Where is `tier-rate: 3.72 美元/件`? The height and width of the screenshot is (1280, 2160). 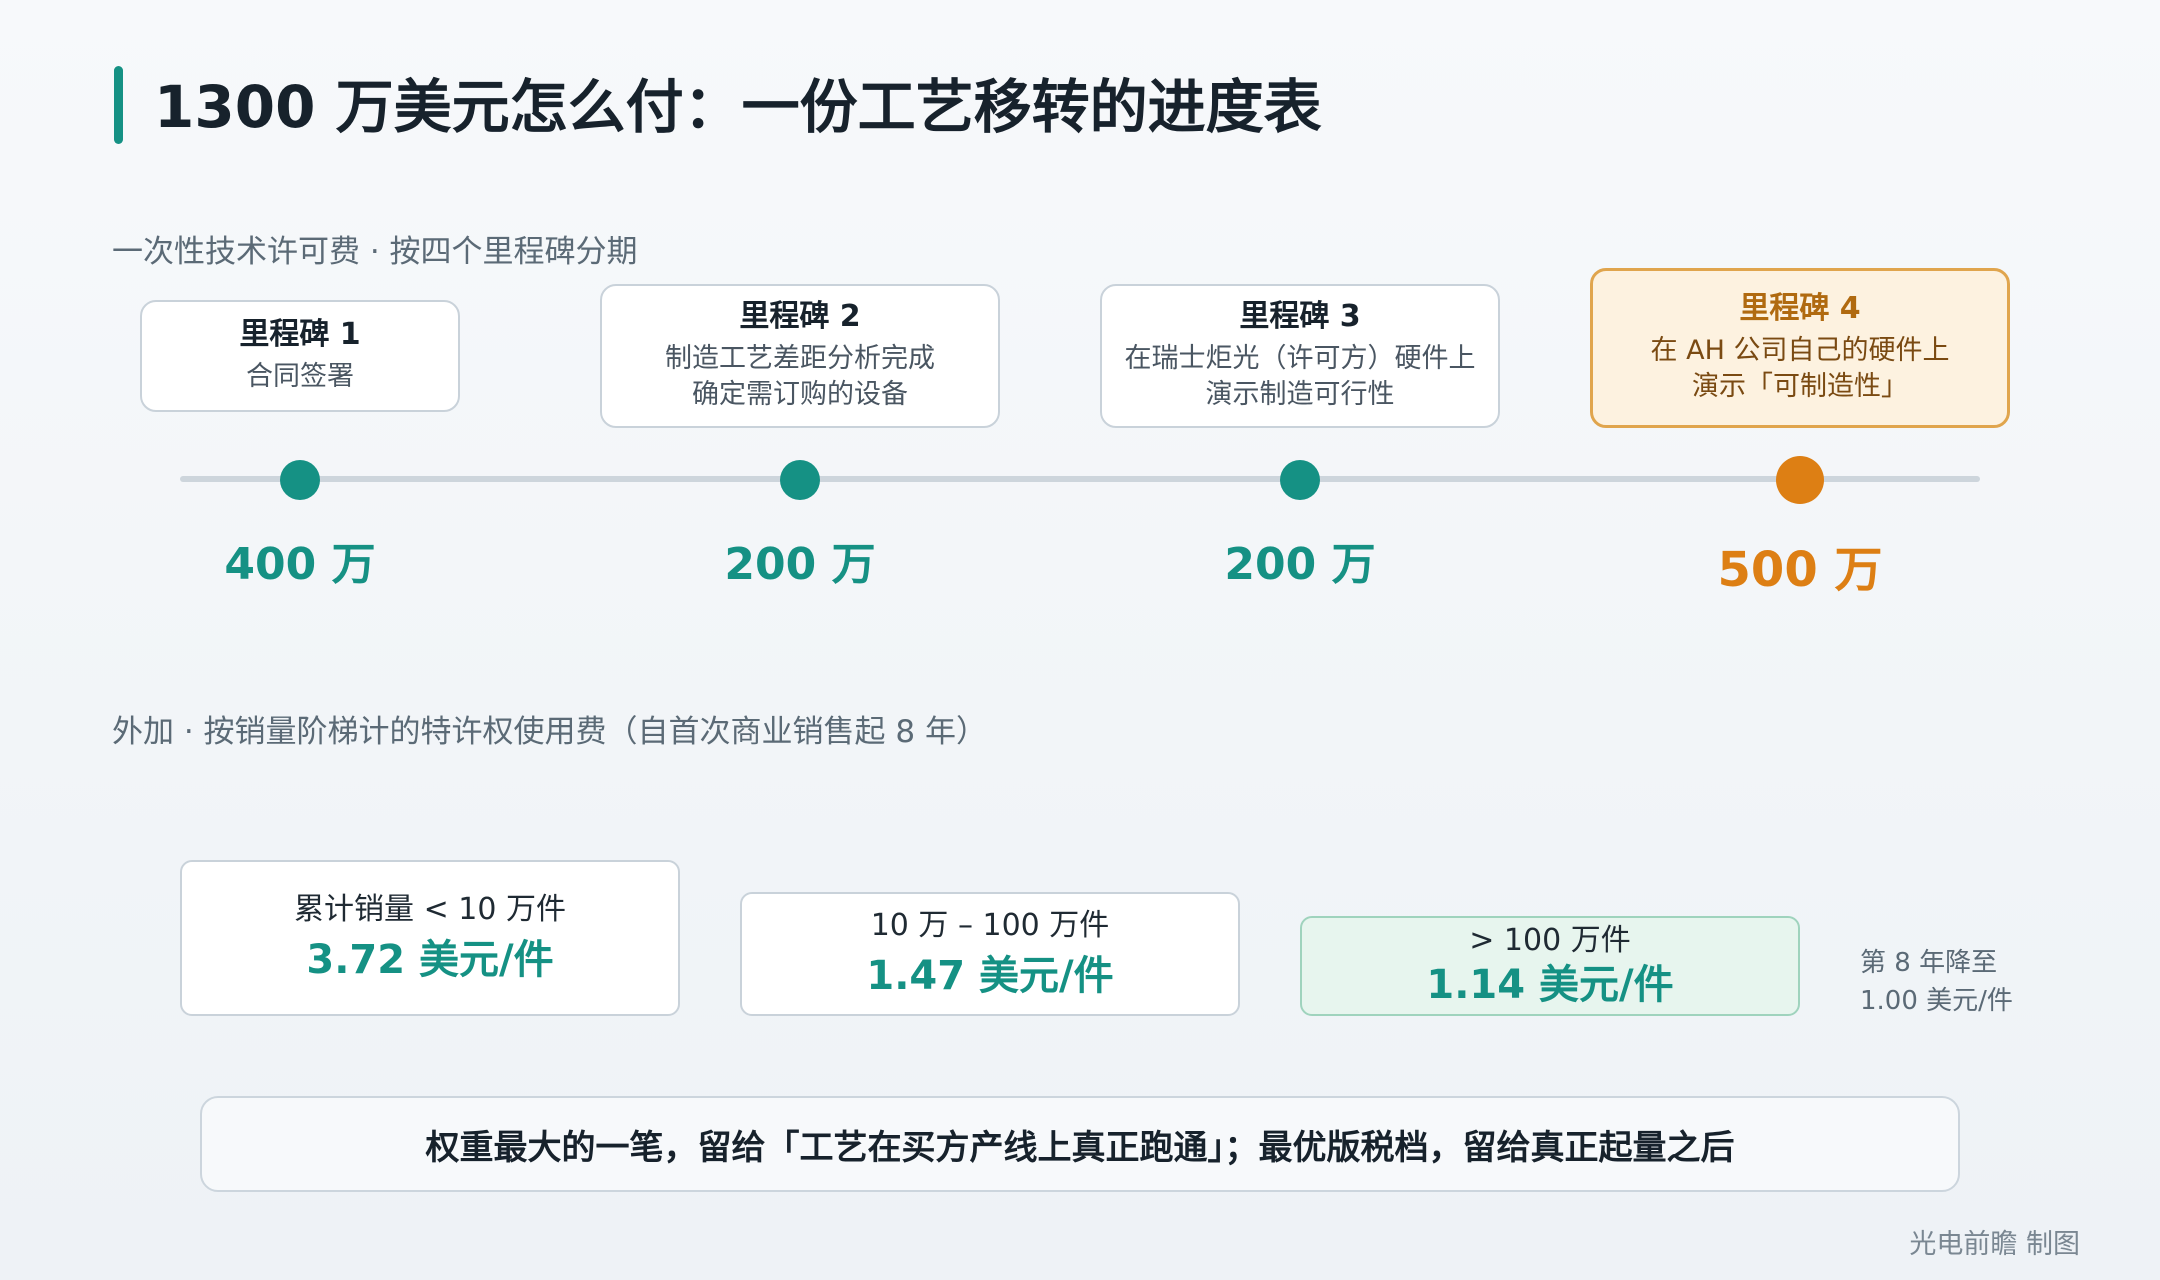 tier-rate: 3.72 美元/件 is located at coordinates (430, 960).